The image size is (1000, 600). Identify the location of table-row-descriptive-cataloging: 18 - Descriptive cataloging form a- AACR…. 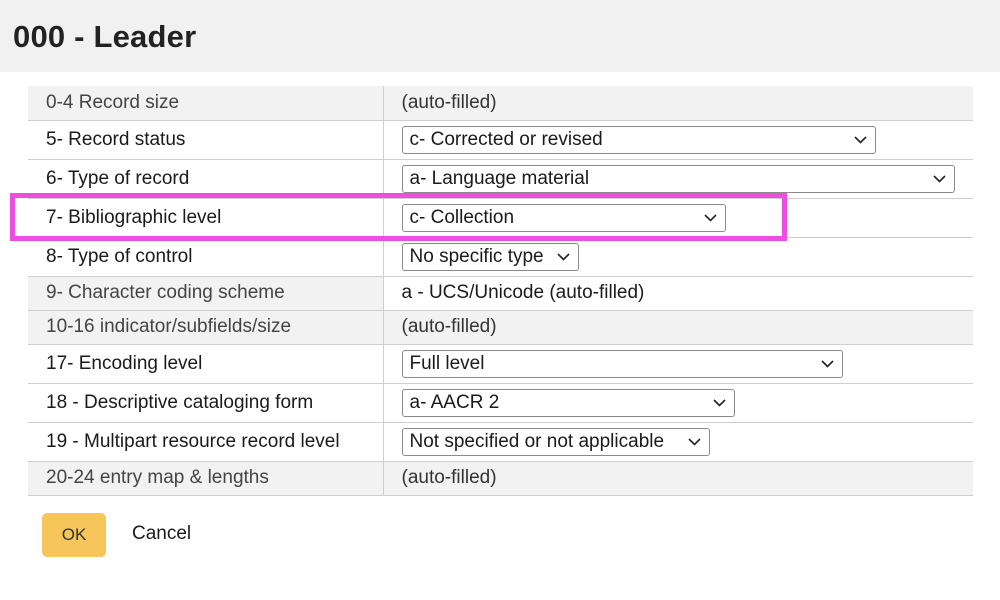
(500, 402).